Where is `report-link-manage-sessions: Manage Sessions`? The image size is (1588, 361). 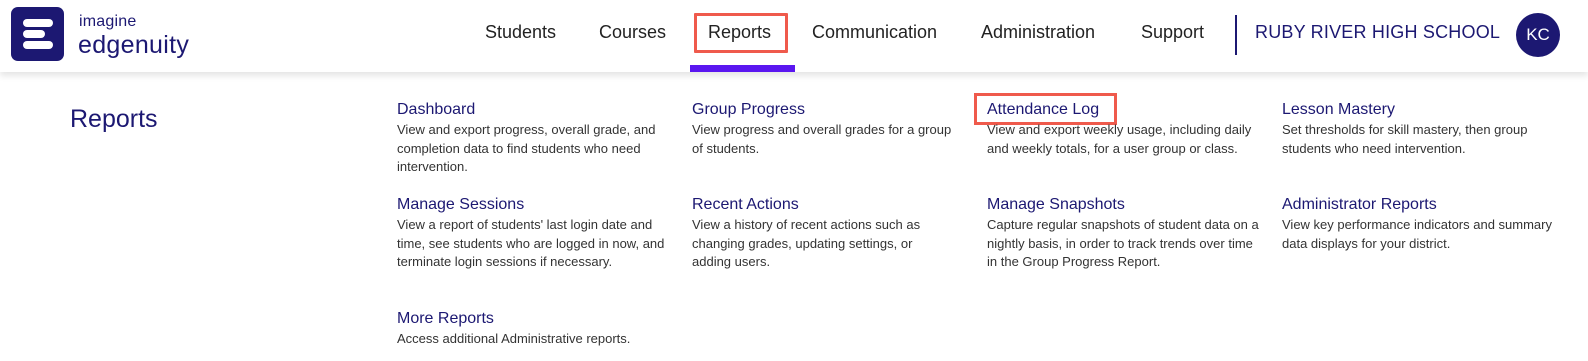
report-link-manage-sessions: Manage Sessions is located at coordinates (532, 205).